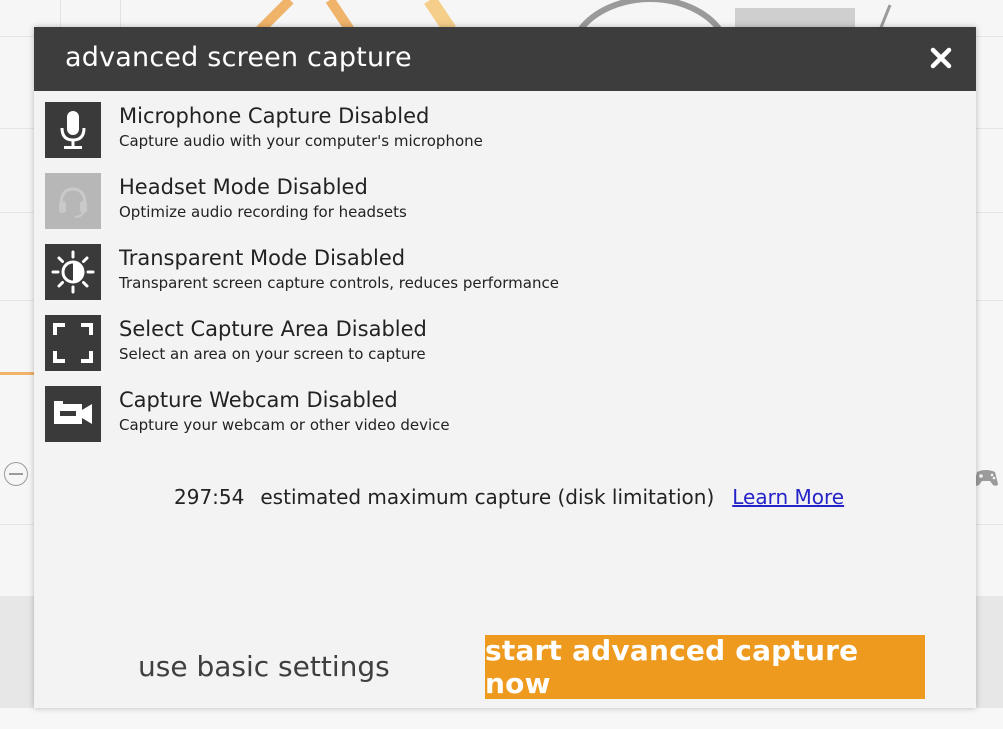 Image resolution: width=1003 pixels, height=729 pixels. Describe the element at coordinates (501, 718) in the screenshot. I see `background-bottom-strip` at that location.